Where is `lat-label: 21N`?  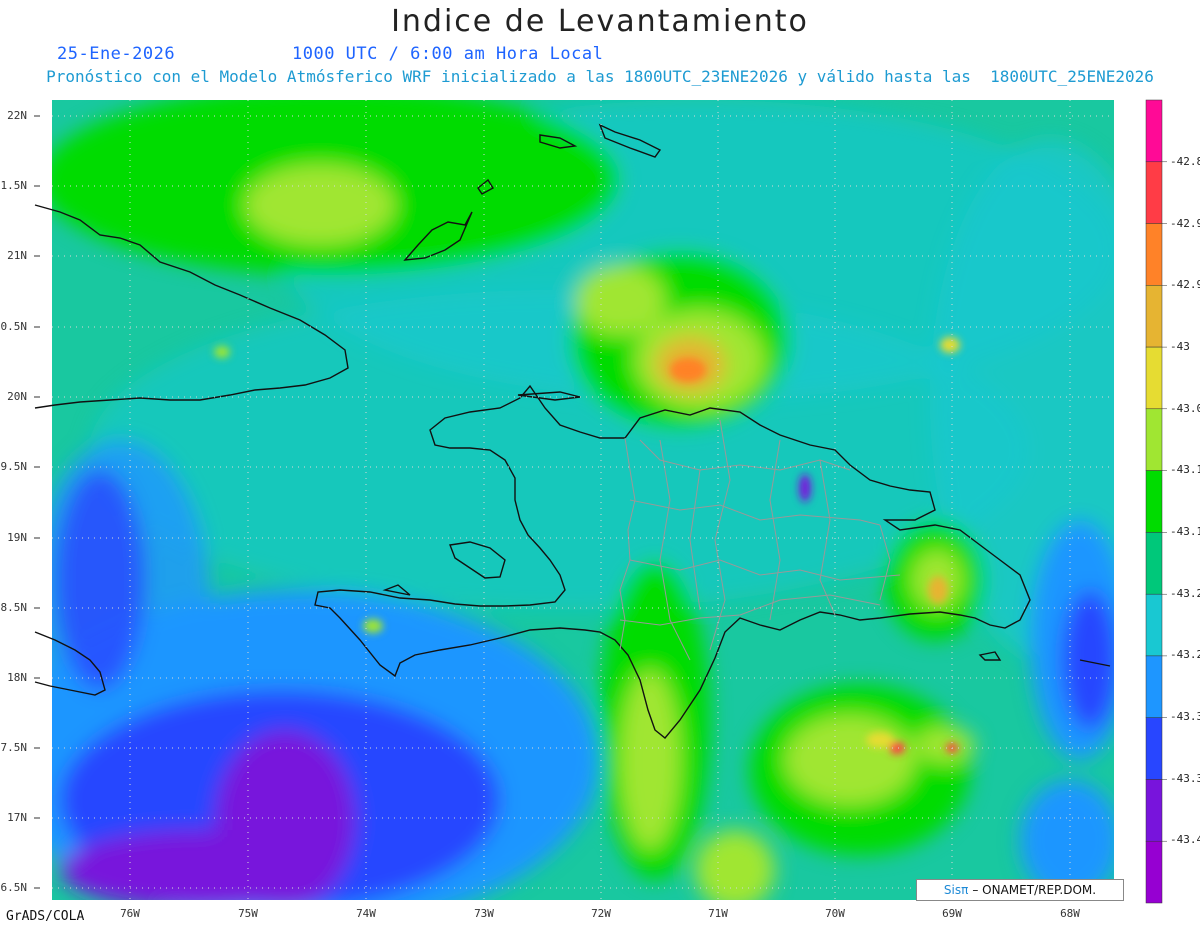 lat-label: 21N is located at coordinates (17, 255).